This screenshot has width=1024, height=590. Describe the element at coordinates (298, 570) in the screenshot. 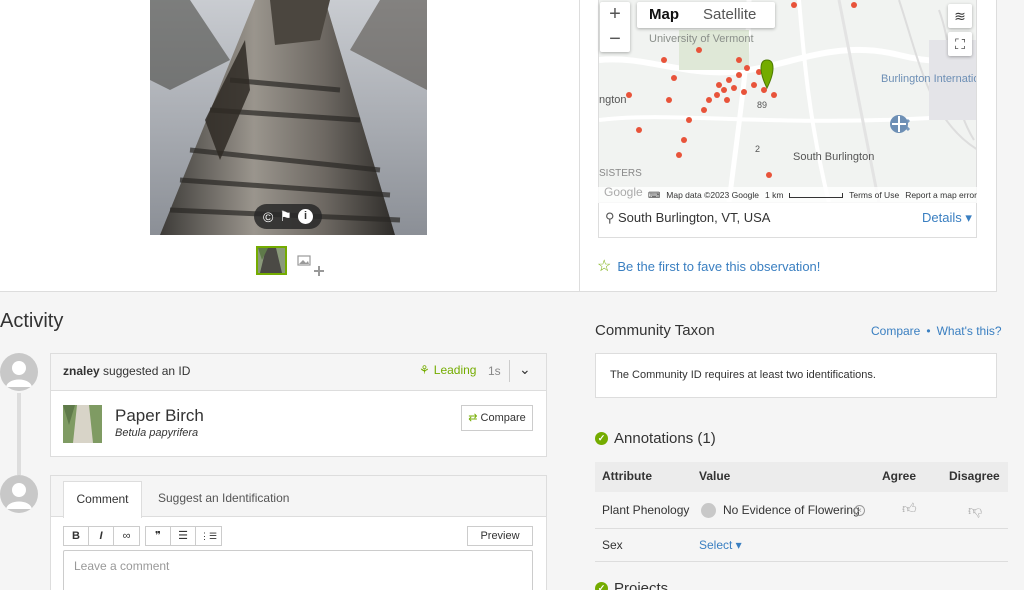

I see `comment-input` at that location.